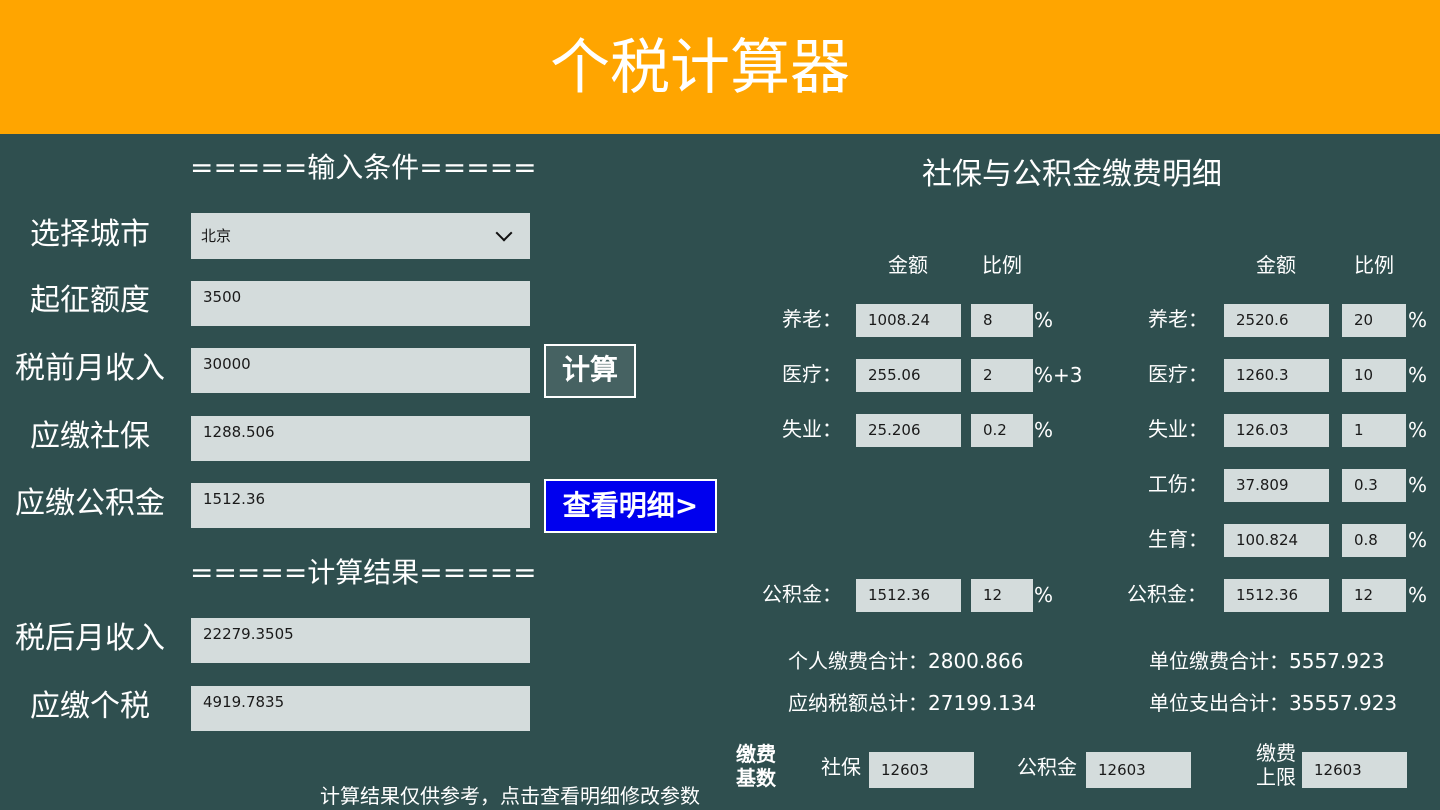  I want to click on personal-pension-ratio: 8, so click(1002, 320).